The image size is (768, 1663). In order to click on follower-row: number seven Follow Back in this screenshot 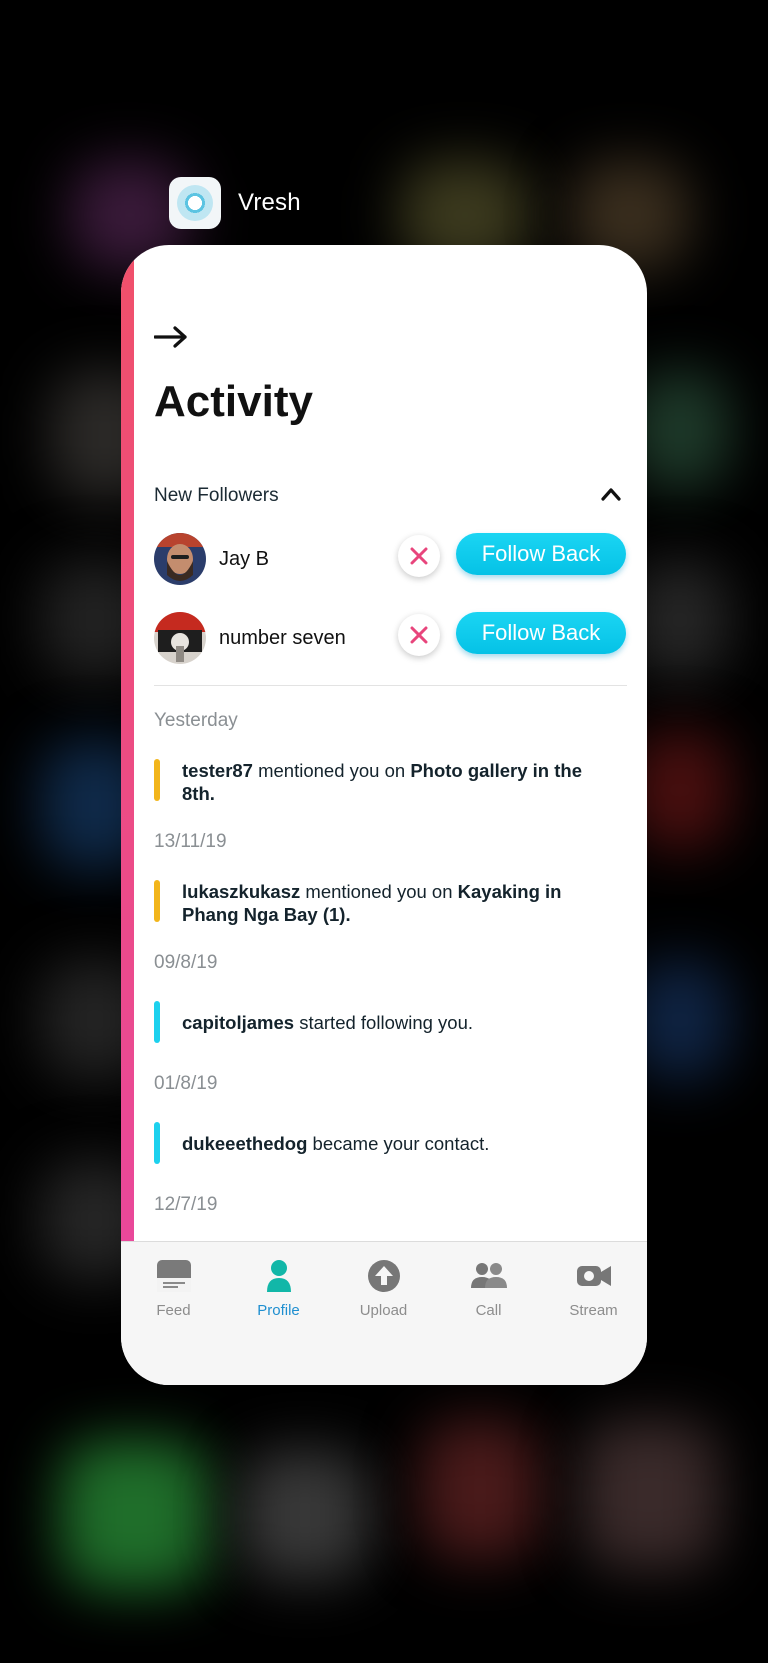, I will do `click(390, 639)`.